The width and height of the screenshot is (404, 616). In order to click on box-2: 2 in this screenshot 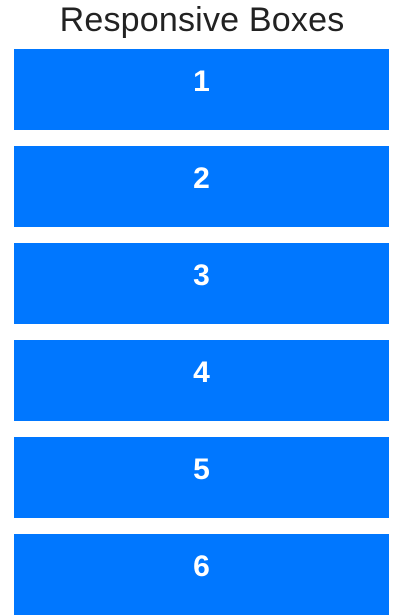, I will do `click(201, 186)`.